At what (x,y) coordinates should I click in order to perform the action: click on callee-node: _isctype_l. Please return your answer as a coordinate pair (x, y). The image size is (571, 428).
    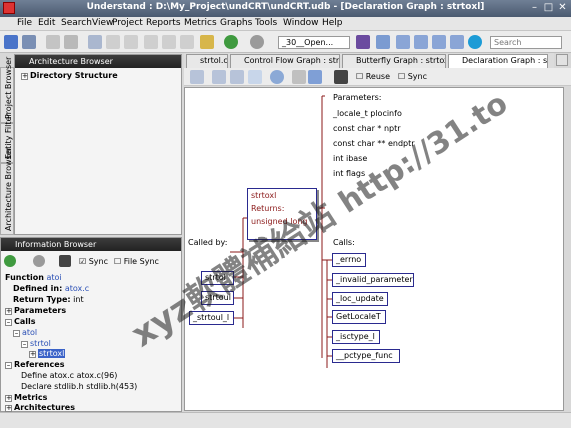
    Looking at the image, I should click on (356, 337).